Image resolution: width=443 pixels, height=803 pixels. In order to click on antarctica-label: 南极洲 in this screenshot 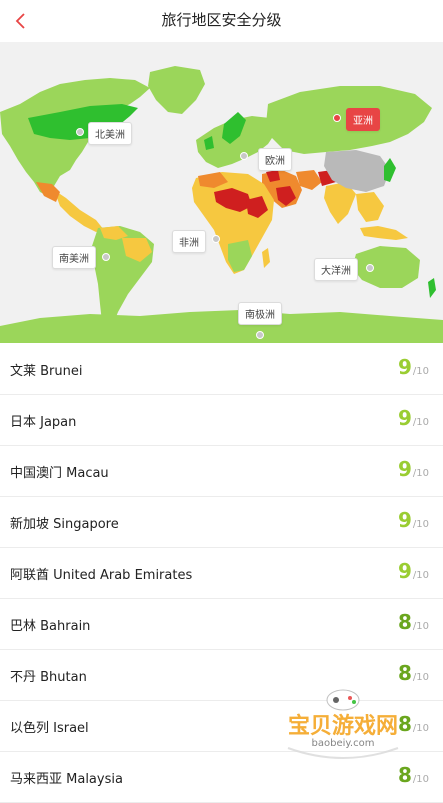, I will do `click(260, 313)`.